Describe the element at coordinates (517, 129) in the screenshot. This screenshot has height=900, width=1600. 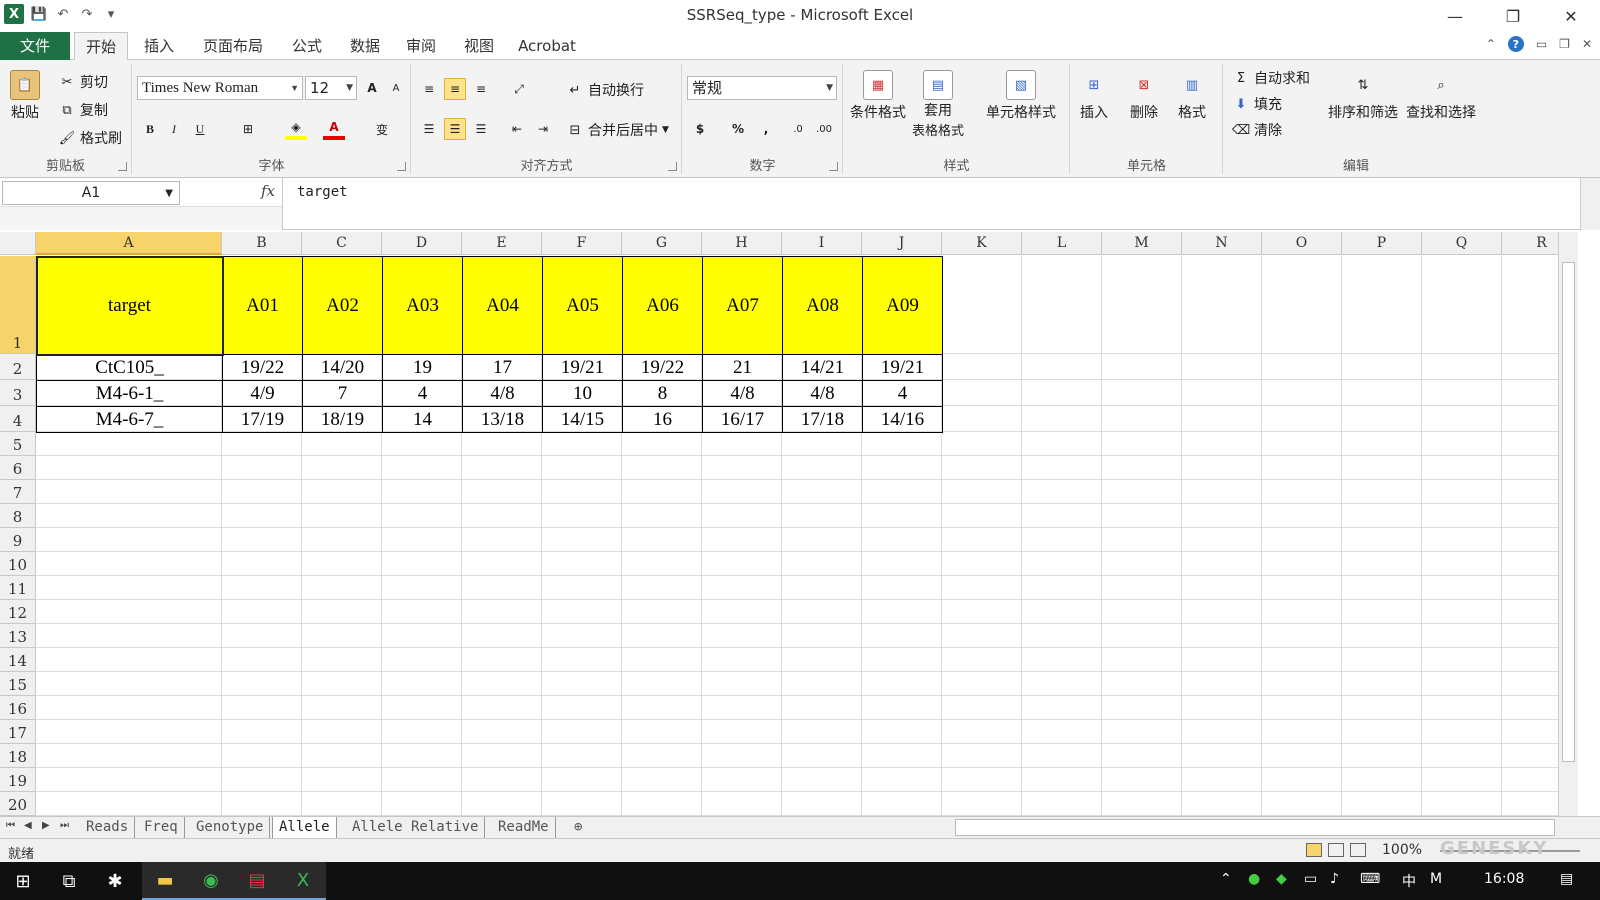
I see `decrease-indent-icon: ⇤` at that location.